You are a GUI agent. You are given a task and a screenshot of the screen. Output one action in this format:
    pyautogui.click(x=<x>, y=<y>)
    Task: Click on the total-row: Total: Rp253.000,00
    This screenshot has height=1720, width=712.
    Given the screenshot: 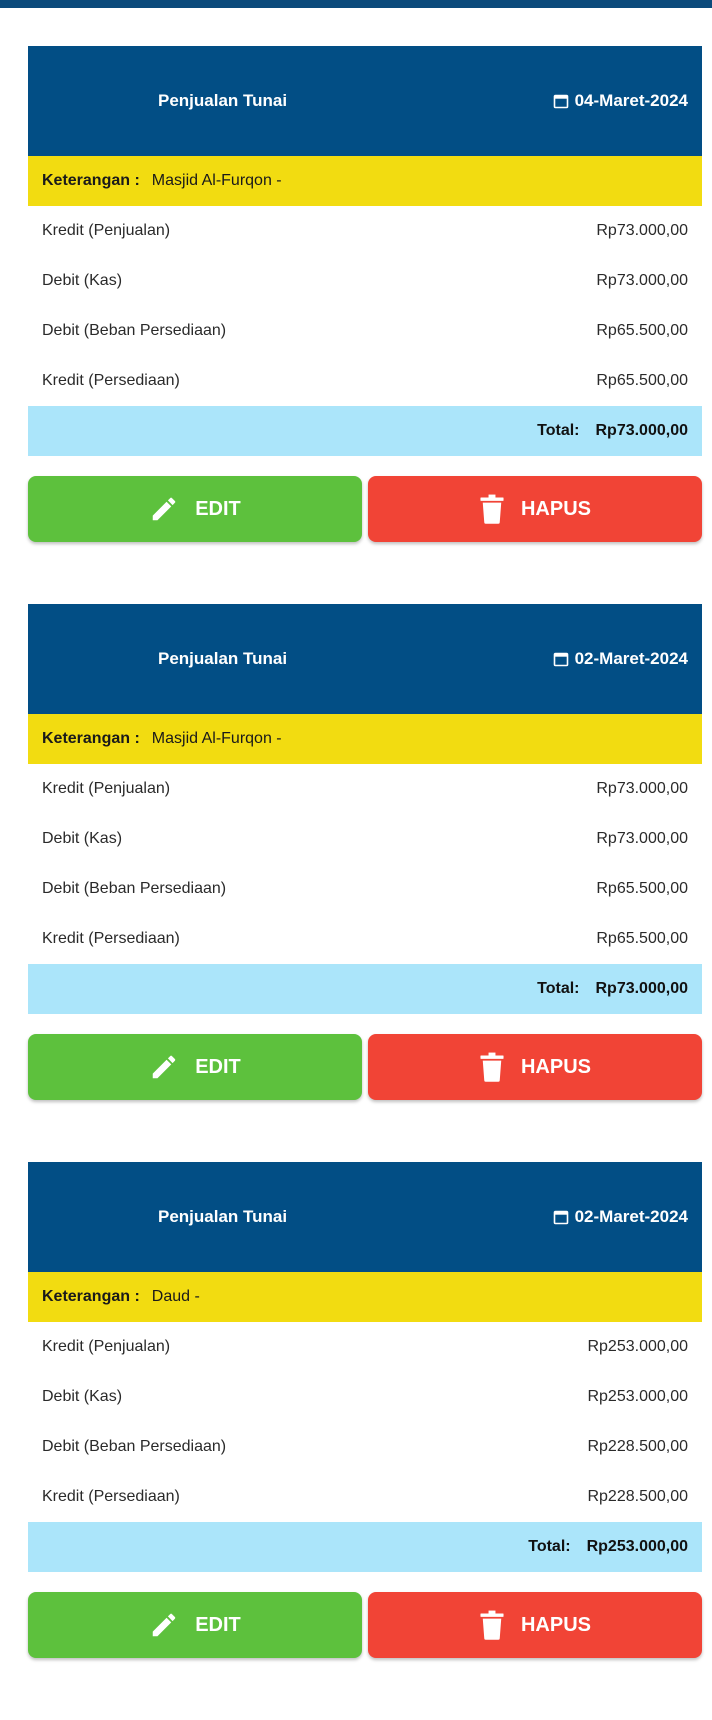 What is the action you would take?
    pyautogui.click(x=365, y=1547)
    